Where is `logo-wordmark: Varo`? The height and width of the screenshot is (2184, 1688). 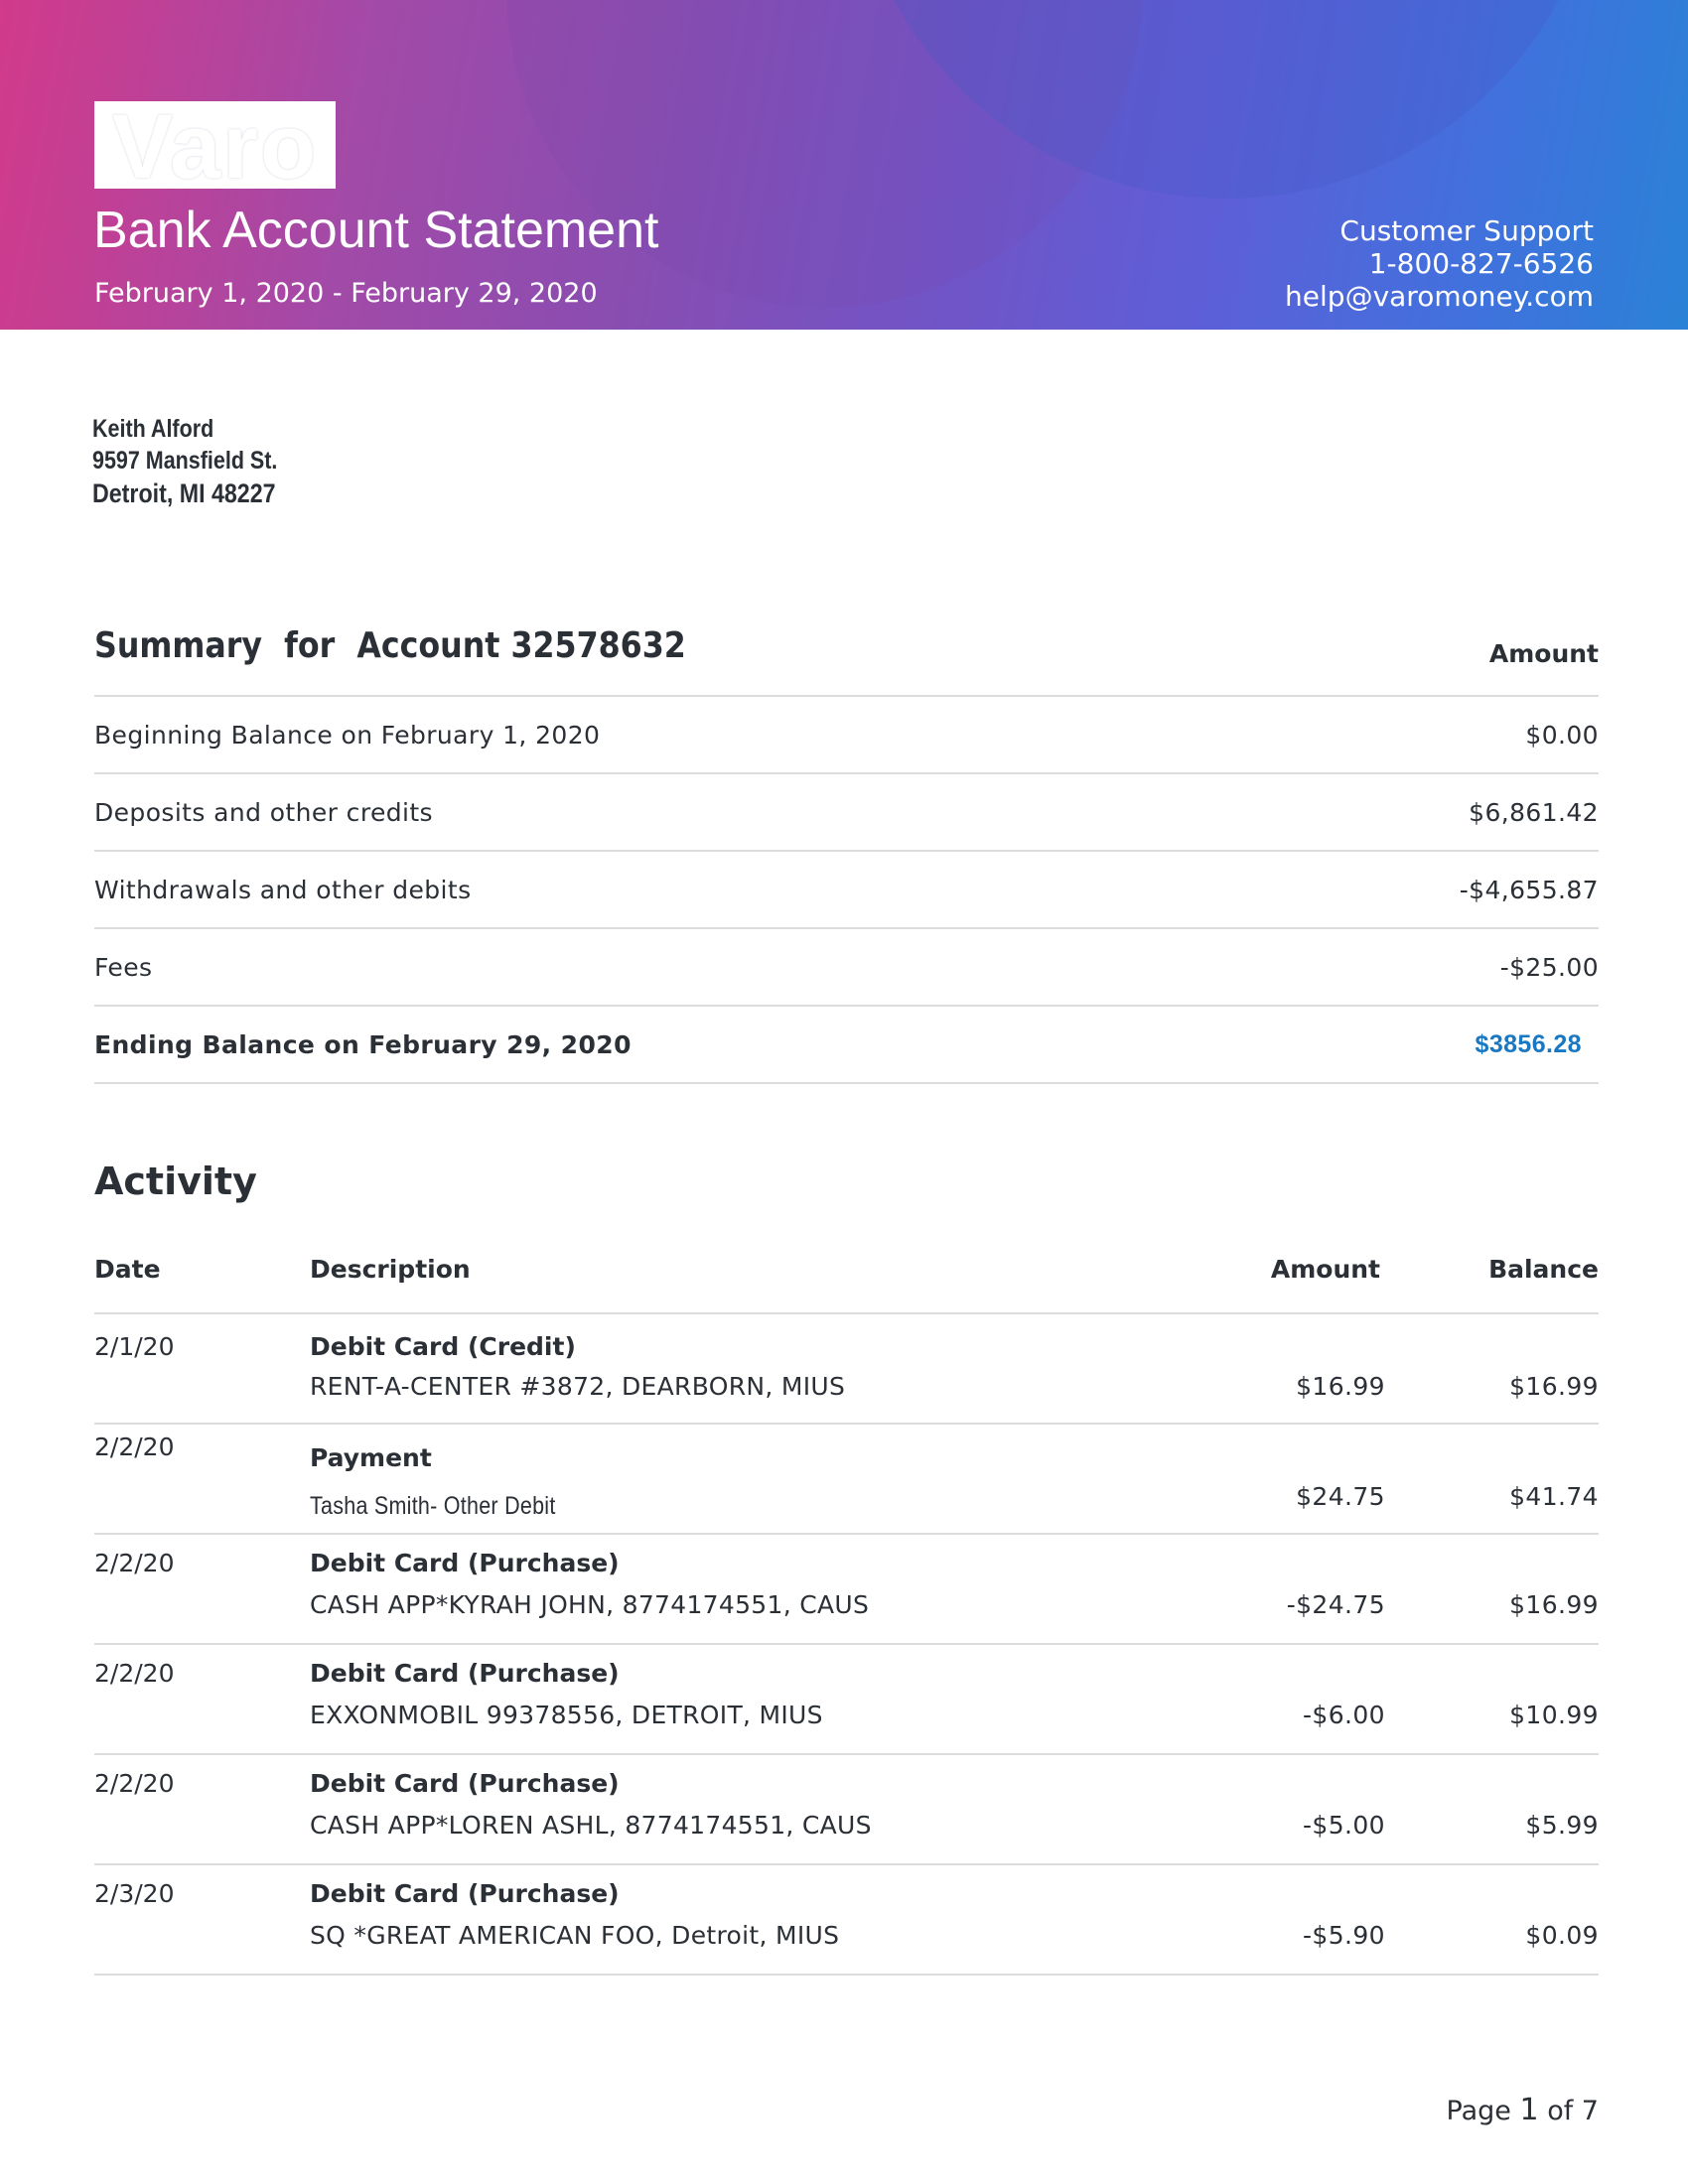 logo-wordmark: Varo is located at coordinates (215, 147).